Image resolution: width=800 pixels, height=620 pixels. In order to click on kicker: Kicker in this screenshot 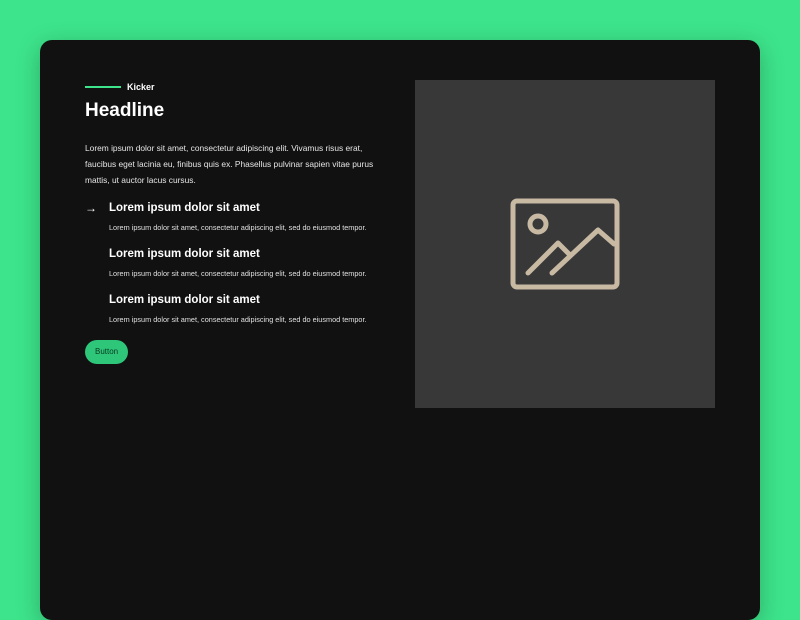, I will do `click(141, 87)`.